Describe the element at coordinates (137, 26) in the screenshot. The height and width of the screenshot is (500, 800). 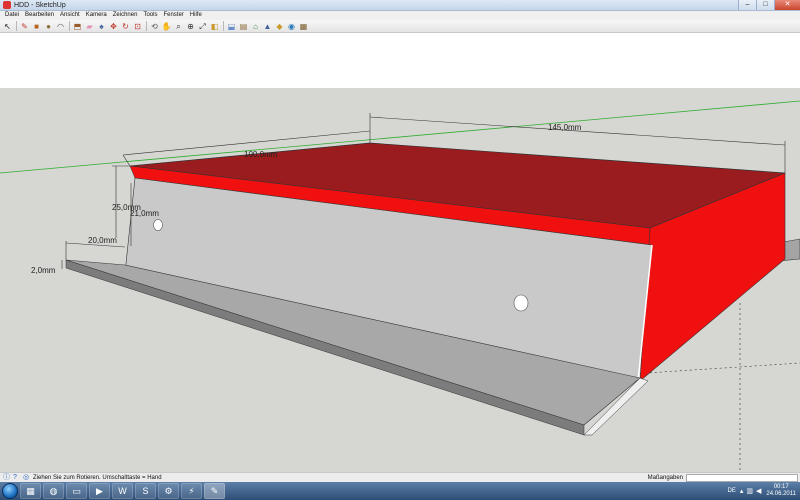
I see `offset-icon: ⊡` at that location.